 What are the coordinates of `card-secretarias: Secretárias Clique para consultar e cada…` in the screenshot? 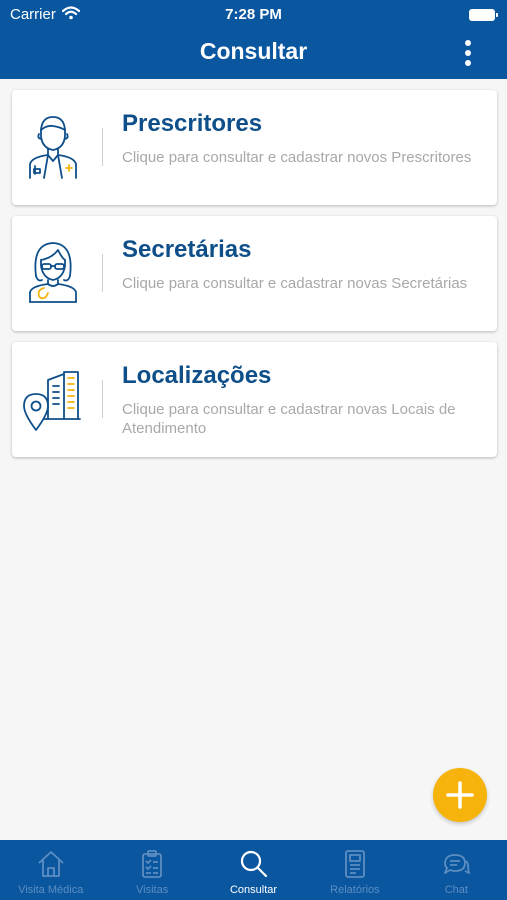 It's located at (254, 273).